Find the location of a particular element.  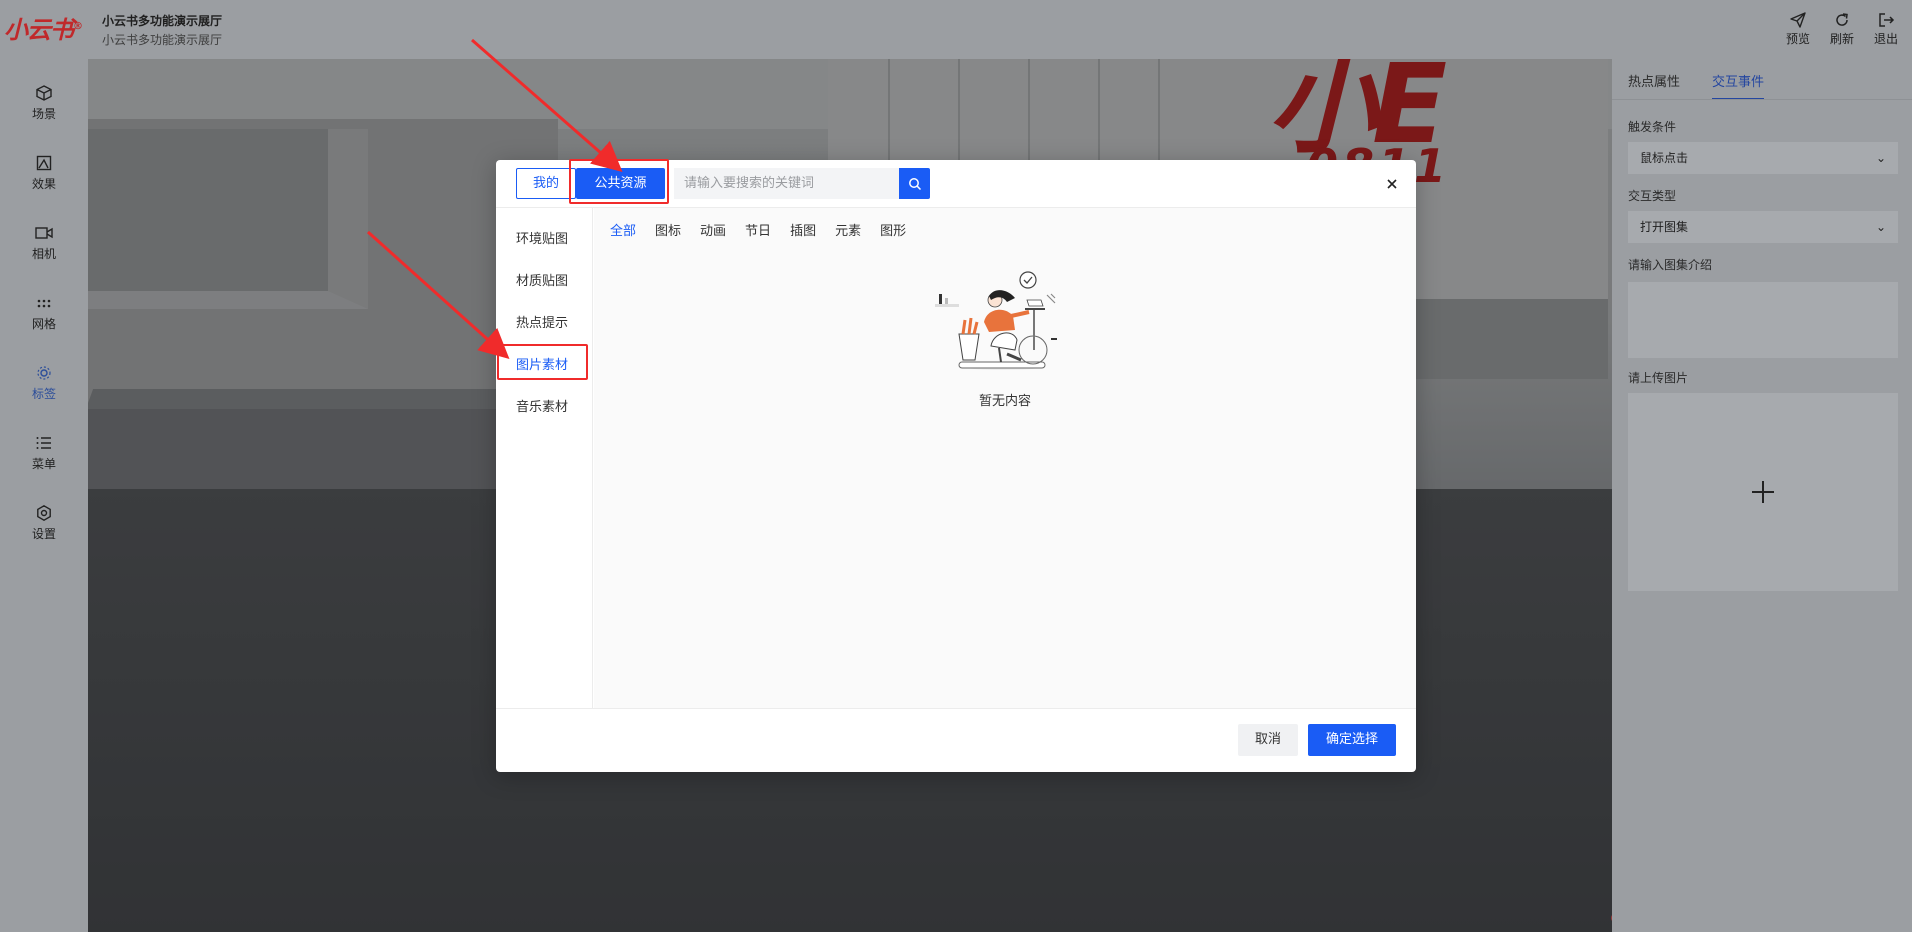

cancel-button: 取消 is located at coordinates (1268, 740).